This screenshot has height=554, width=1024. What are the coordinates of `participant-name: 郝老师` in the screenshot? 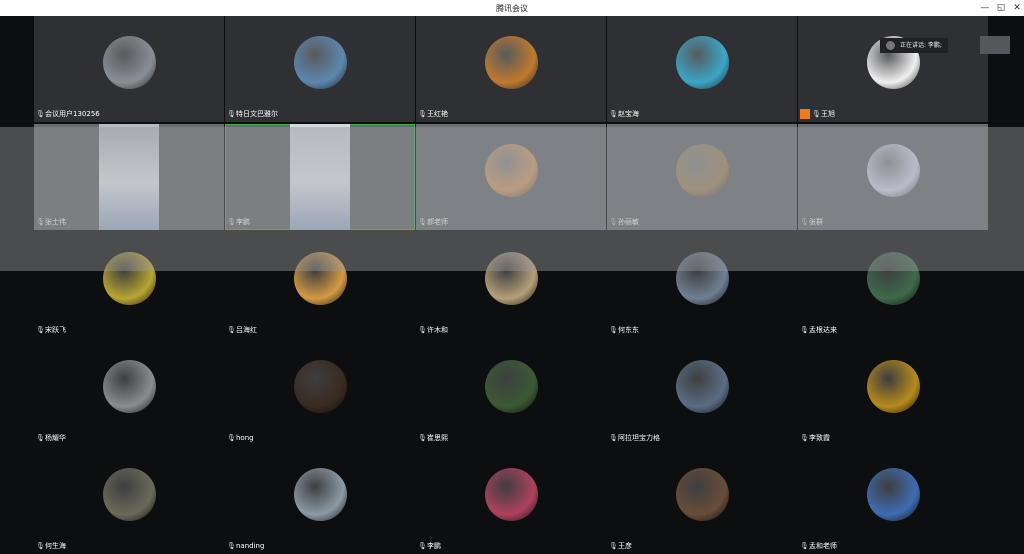 It's located at (437, 222).